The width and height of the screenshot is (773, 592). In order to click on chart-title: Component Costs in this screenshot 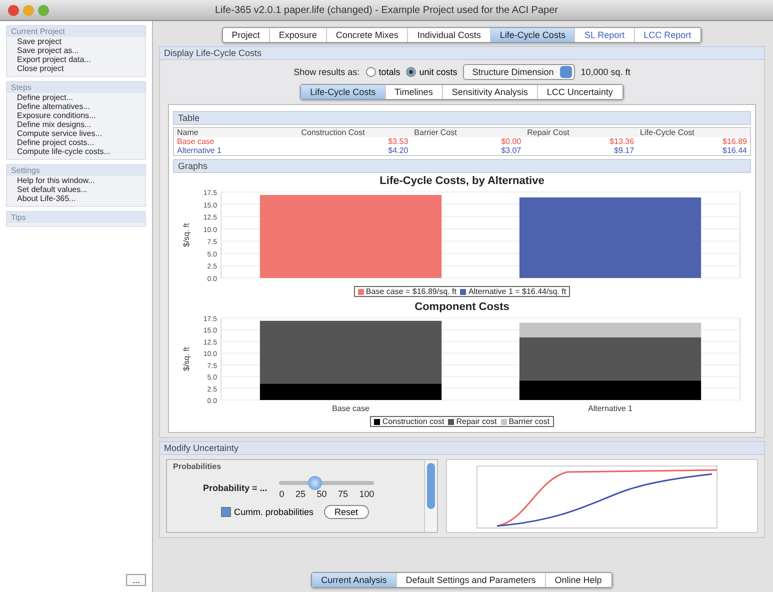, I will do `click(462, 307)`.